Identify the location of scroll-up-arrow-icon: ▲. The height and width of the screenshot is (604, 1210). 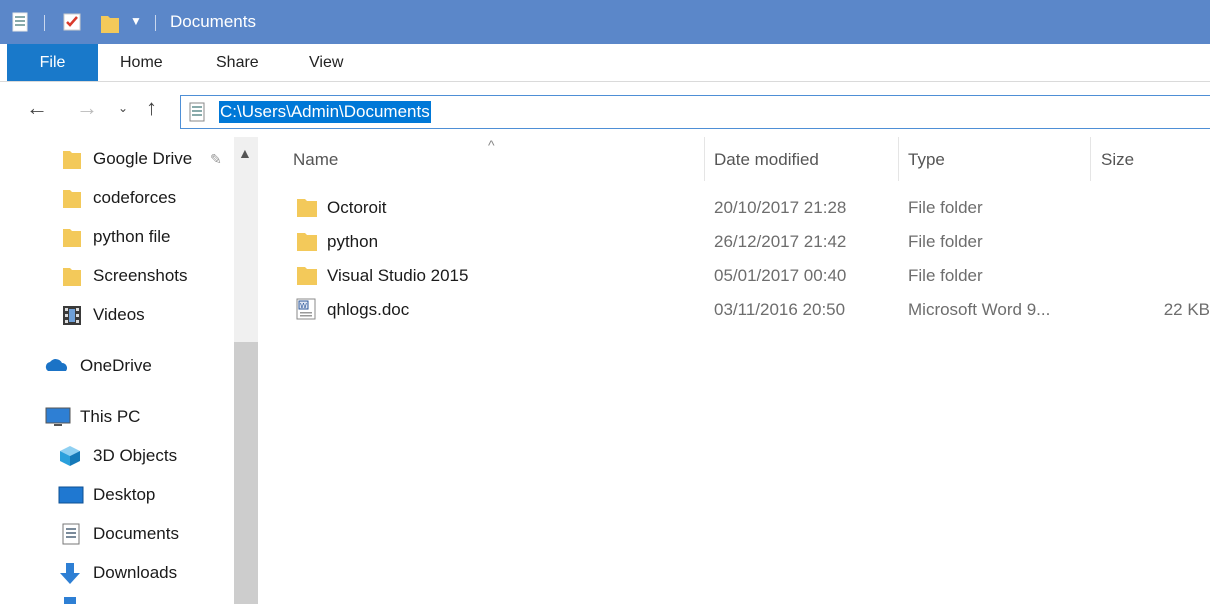
(245, 153).